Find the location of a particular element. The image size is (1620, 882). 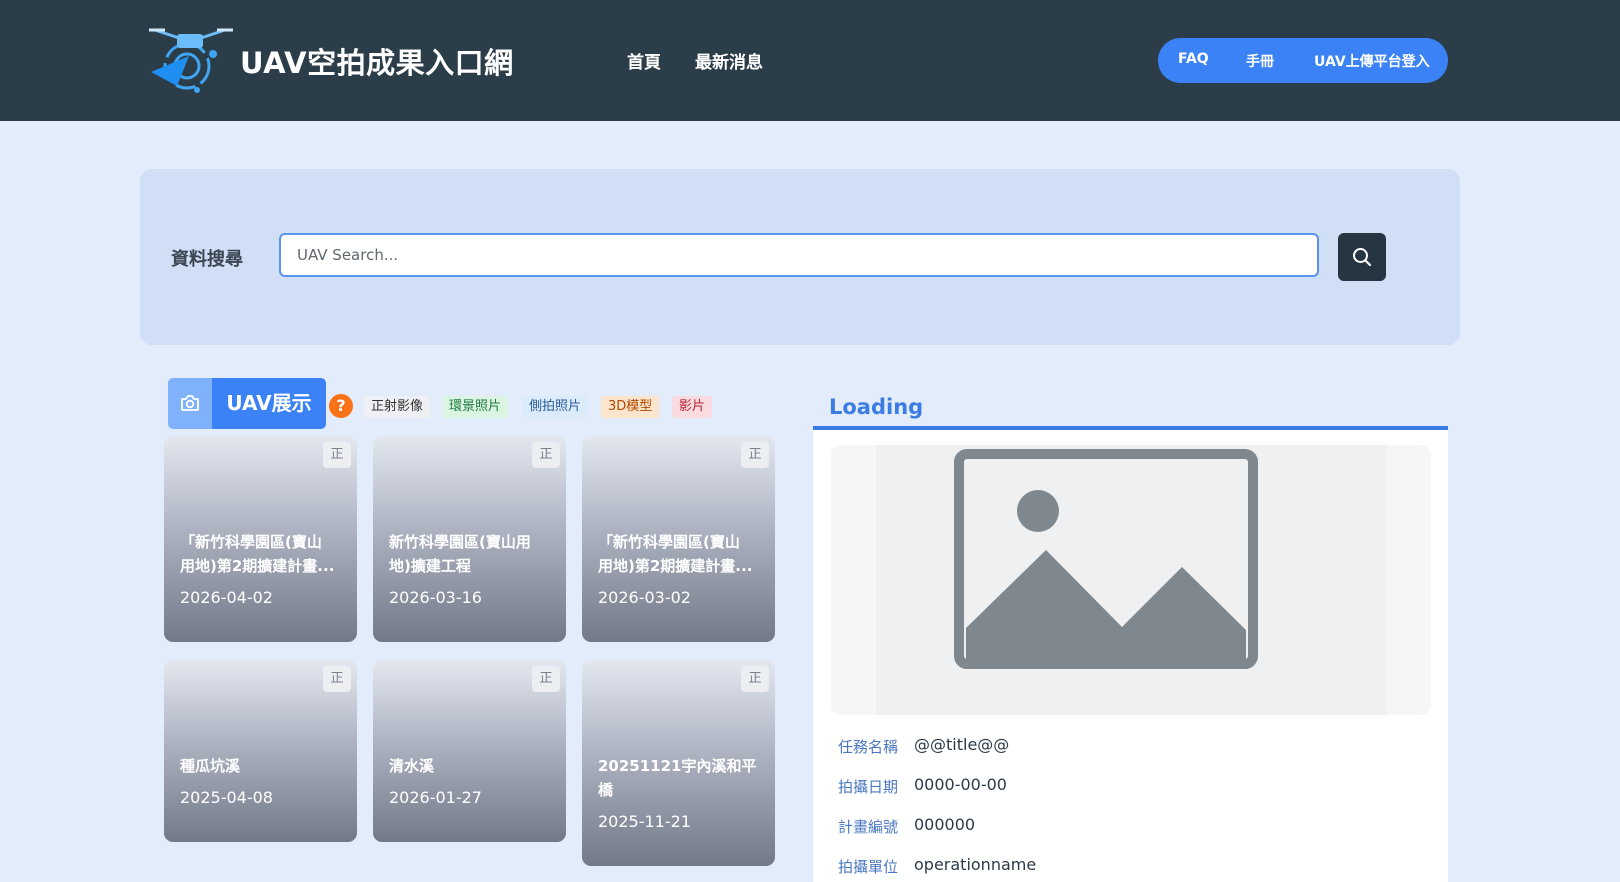

tag-oblique-photo: 側拍照片 is located at coordinates (555, 407).